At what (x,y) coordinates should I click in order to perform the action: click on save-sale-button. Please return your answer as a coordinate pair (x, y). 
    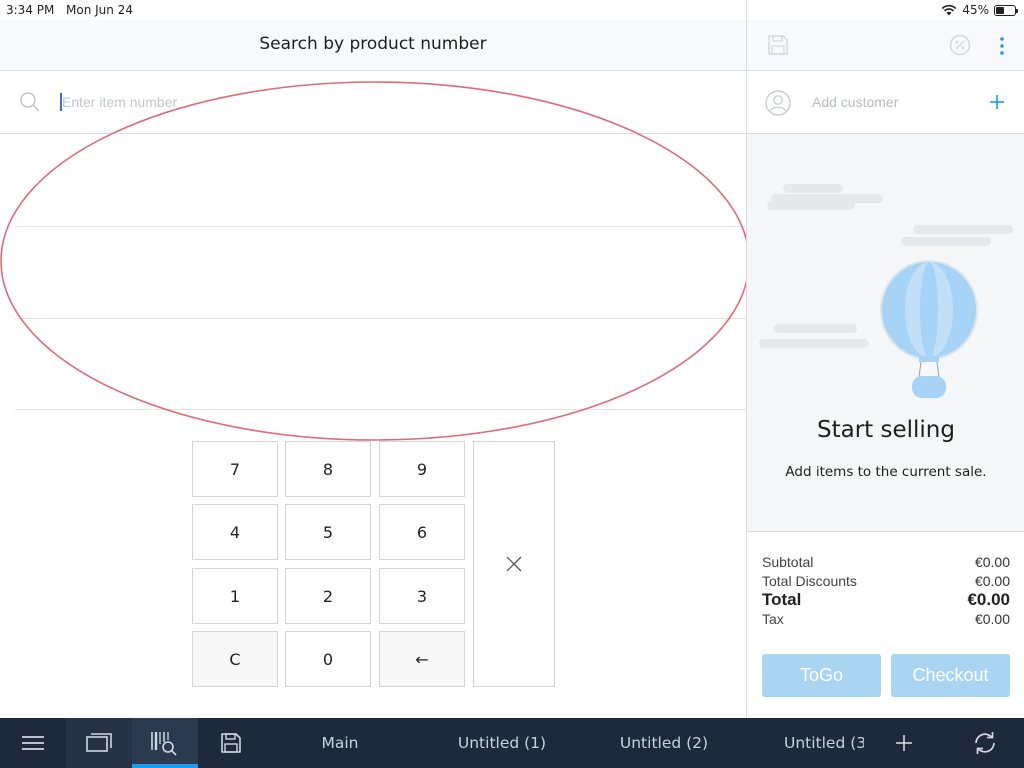
    Looking at the image, I should click on (231, 743).